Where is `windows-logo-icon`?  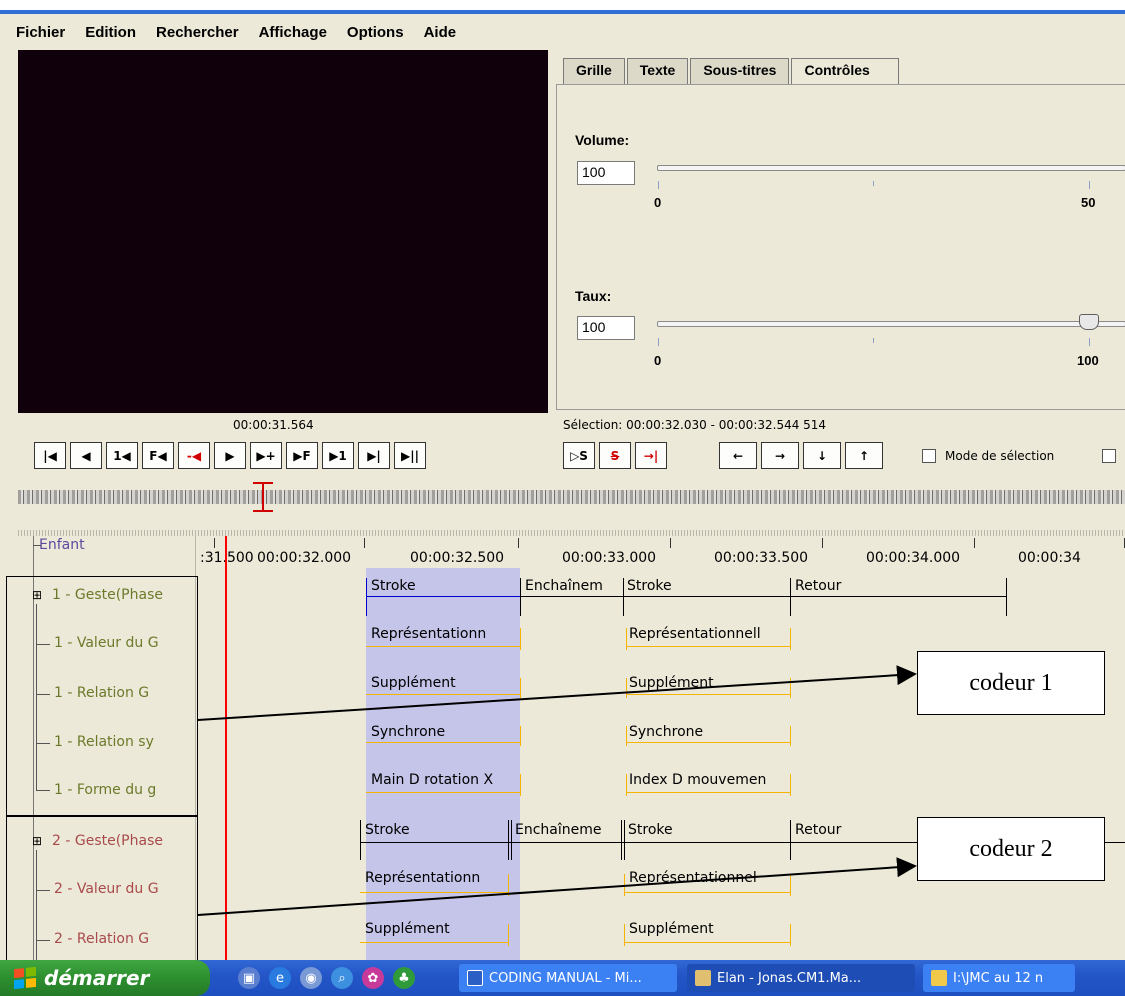
windows-logo-icon is located at coordinates (25, 978).